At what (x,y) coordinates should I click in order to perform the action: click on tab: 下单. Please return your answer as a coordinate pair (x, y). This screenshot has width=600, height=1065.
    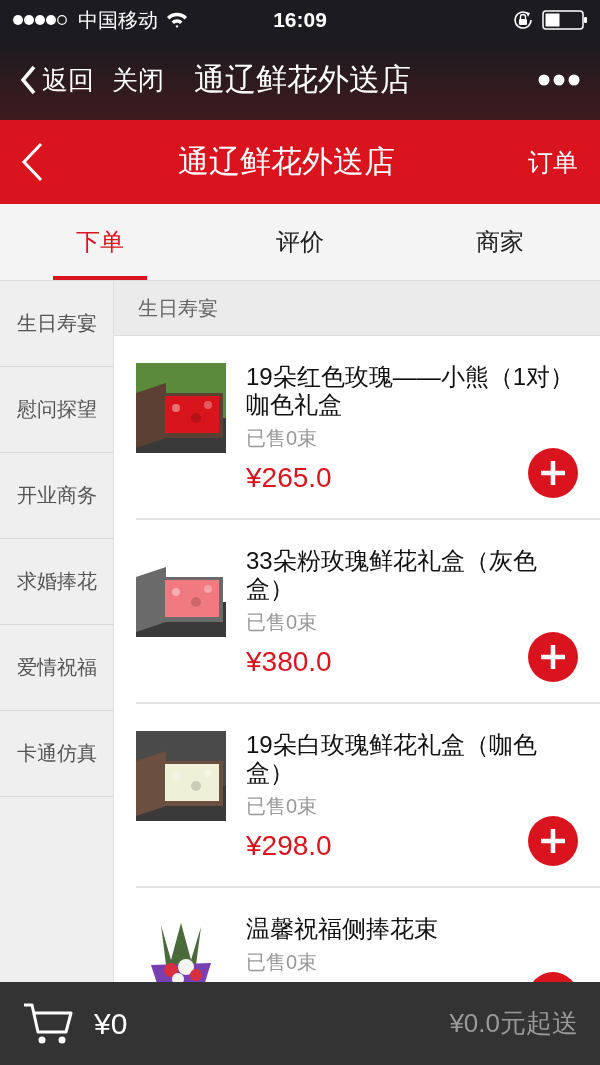
    Looking at the image, I should click on (100, 242).